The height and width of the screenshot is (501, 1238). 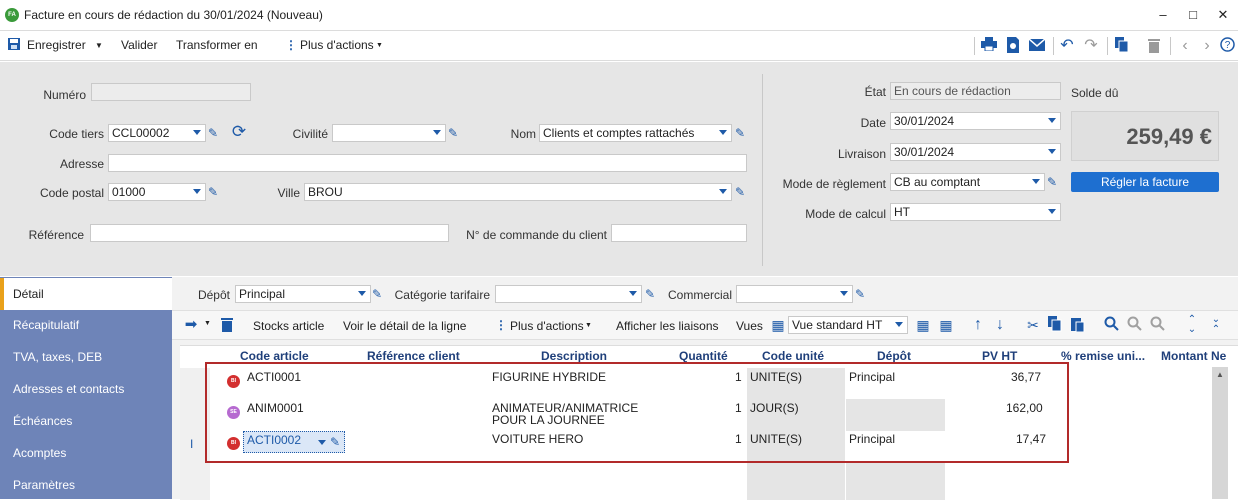 What do you see at coordinates (56, 45) in the screenshot?
I see `save-button: Enregistrer` at bounding box center [56, 45].